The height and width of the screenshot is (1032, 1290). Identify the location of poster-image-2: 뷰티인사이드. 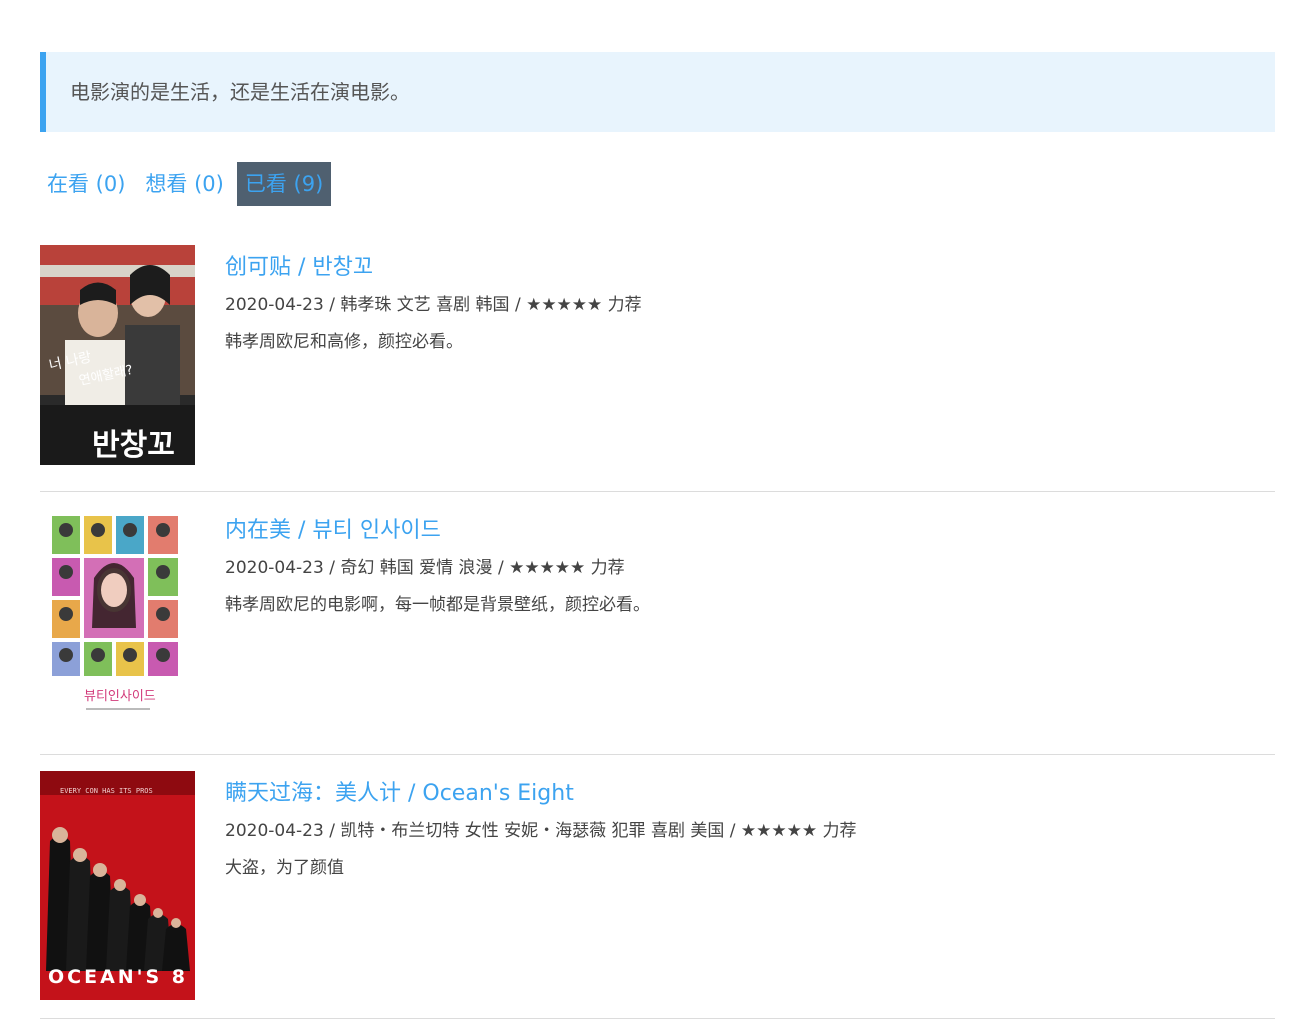
(117, 618).